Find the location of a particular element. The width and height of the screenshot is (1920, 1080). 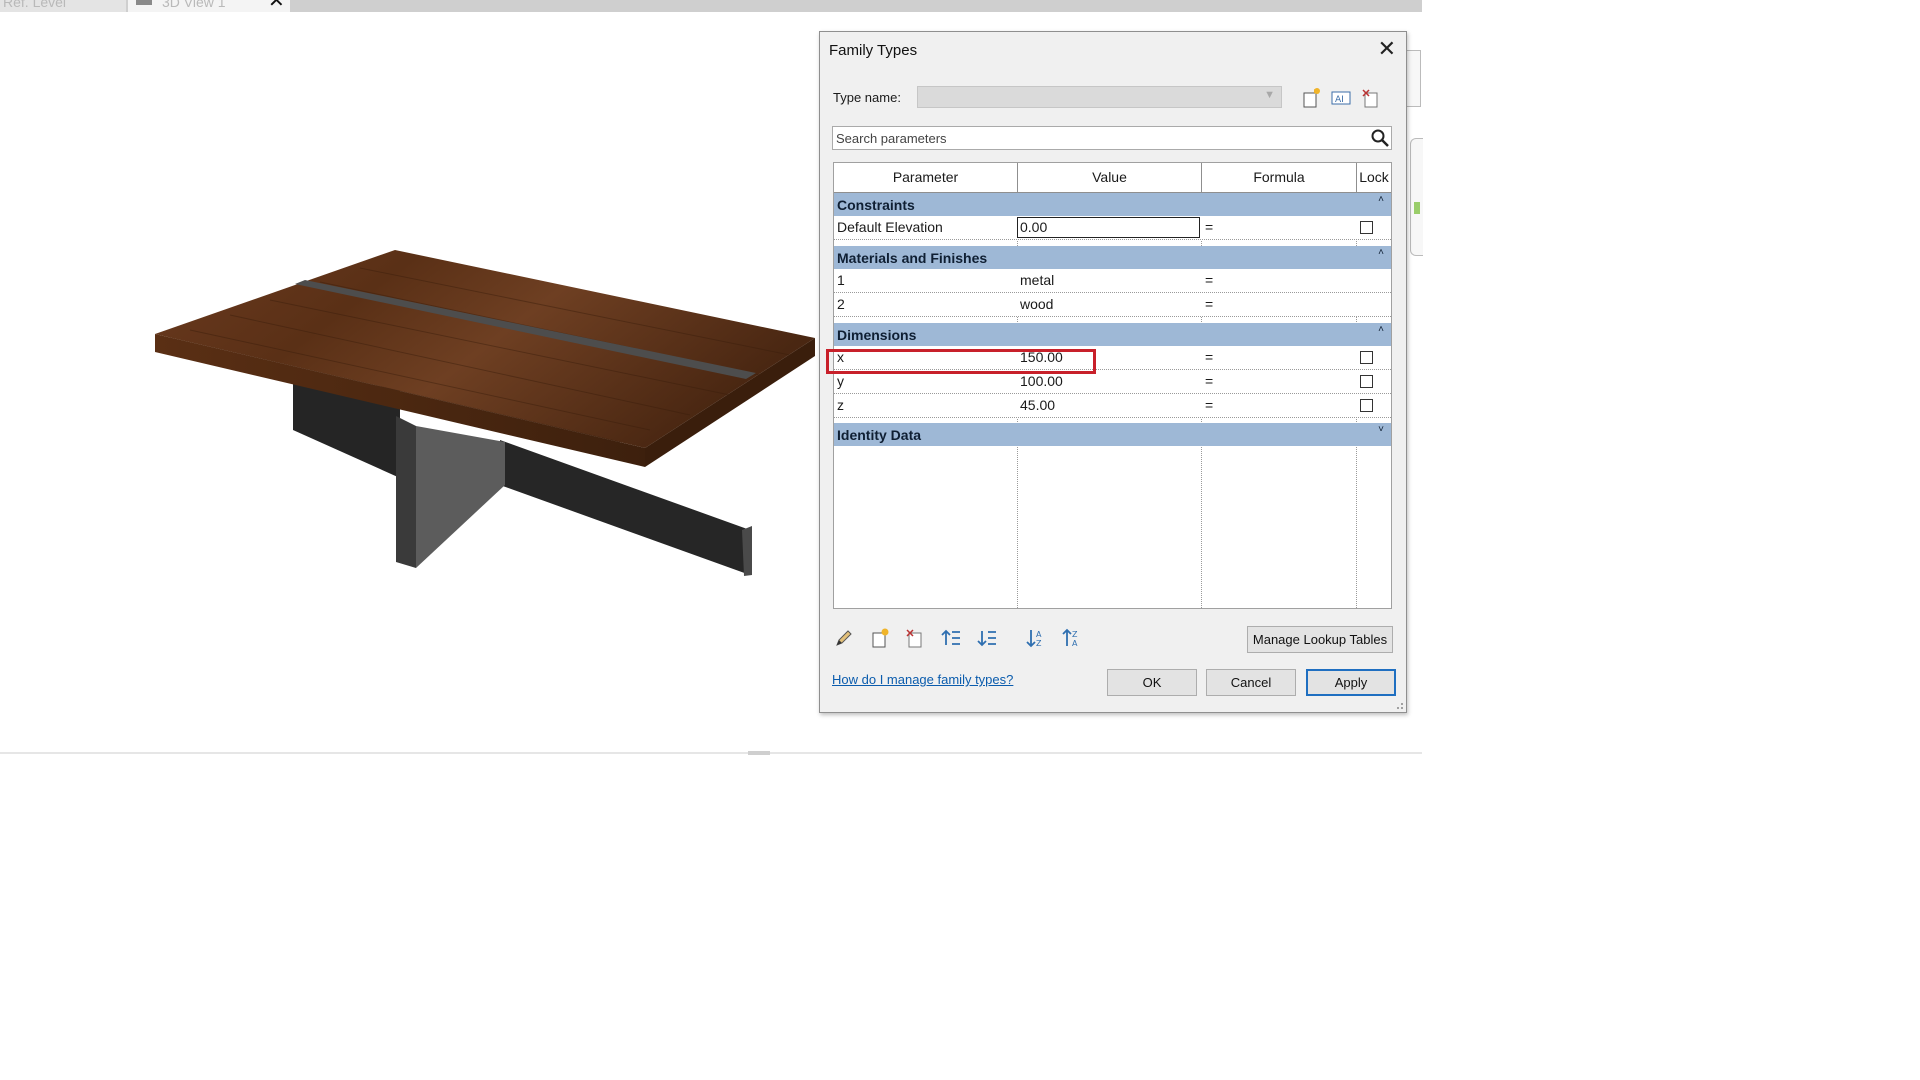

svg-text: AI is located at coordinates (1339, 100).